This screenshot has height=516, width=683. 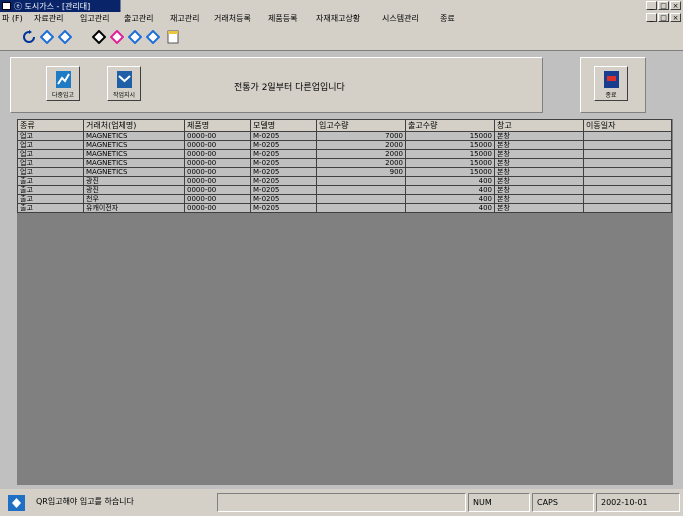 What do you see at coordinates (361, 125) in the screenshot?
I see `column-header: 입고수량` at bounding box center [361, 125].